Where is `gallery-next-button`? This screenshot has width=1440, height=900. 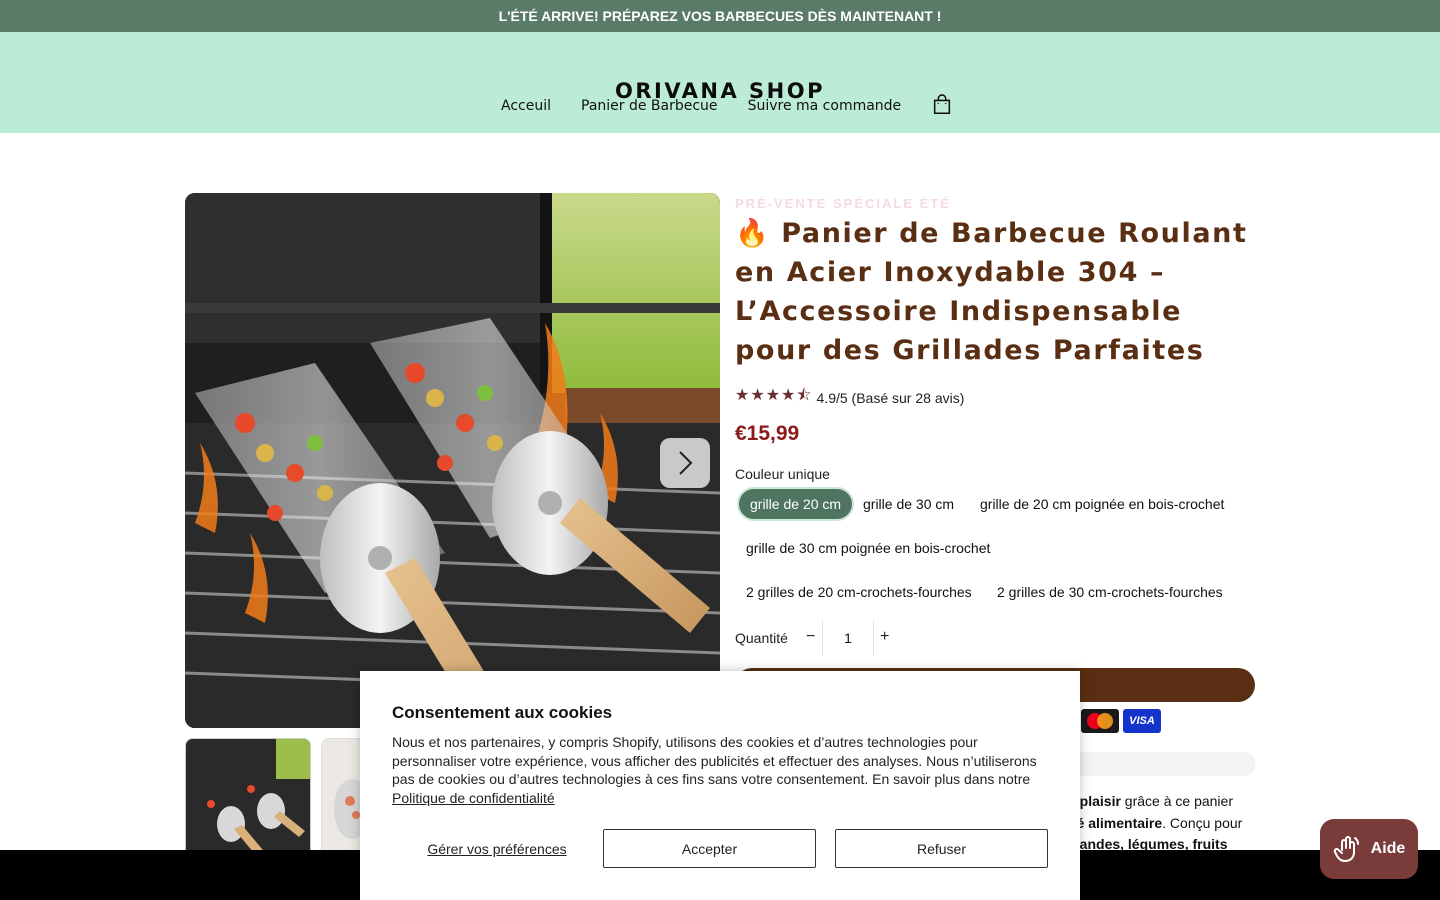 gallery-next-button is located at coordinates (685, 463).